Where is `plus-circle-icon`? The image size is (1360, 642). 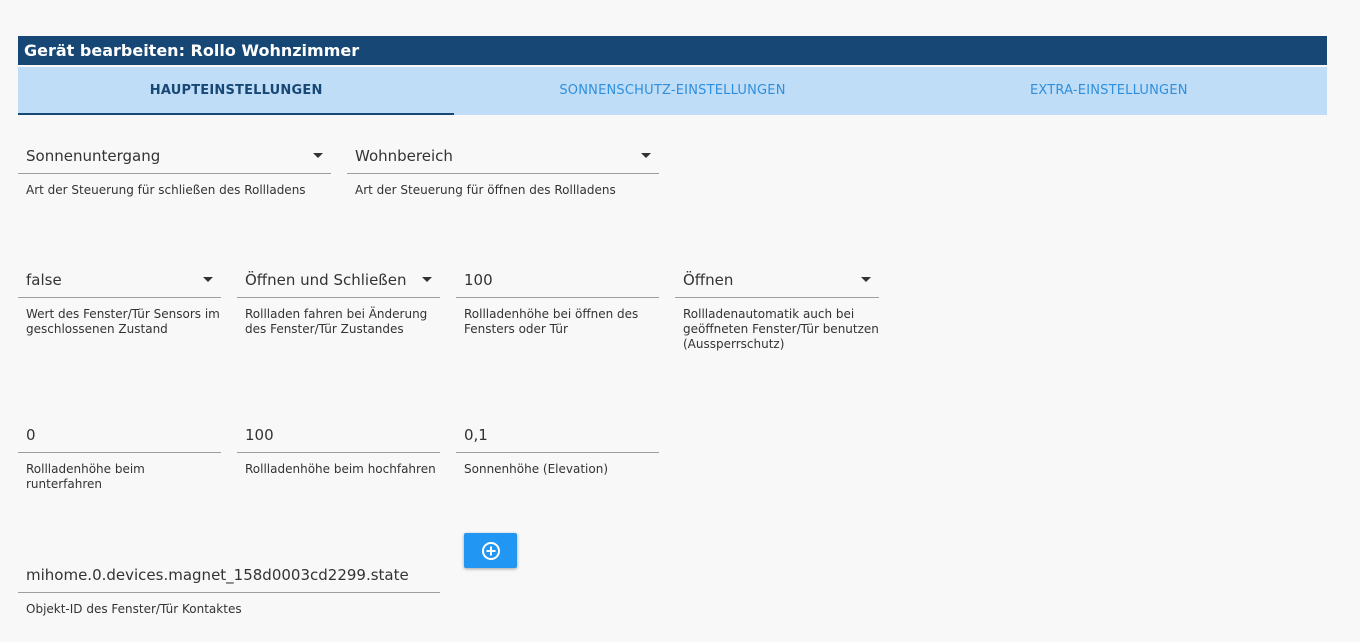
plus-circle-icon is located at coordinates (490, 550).